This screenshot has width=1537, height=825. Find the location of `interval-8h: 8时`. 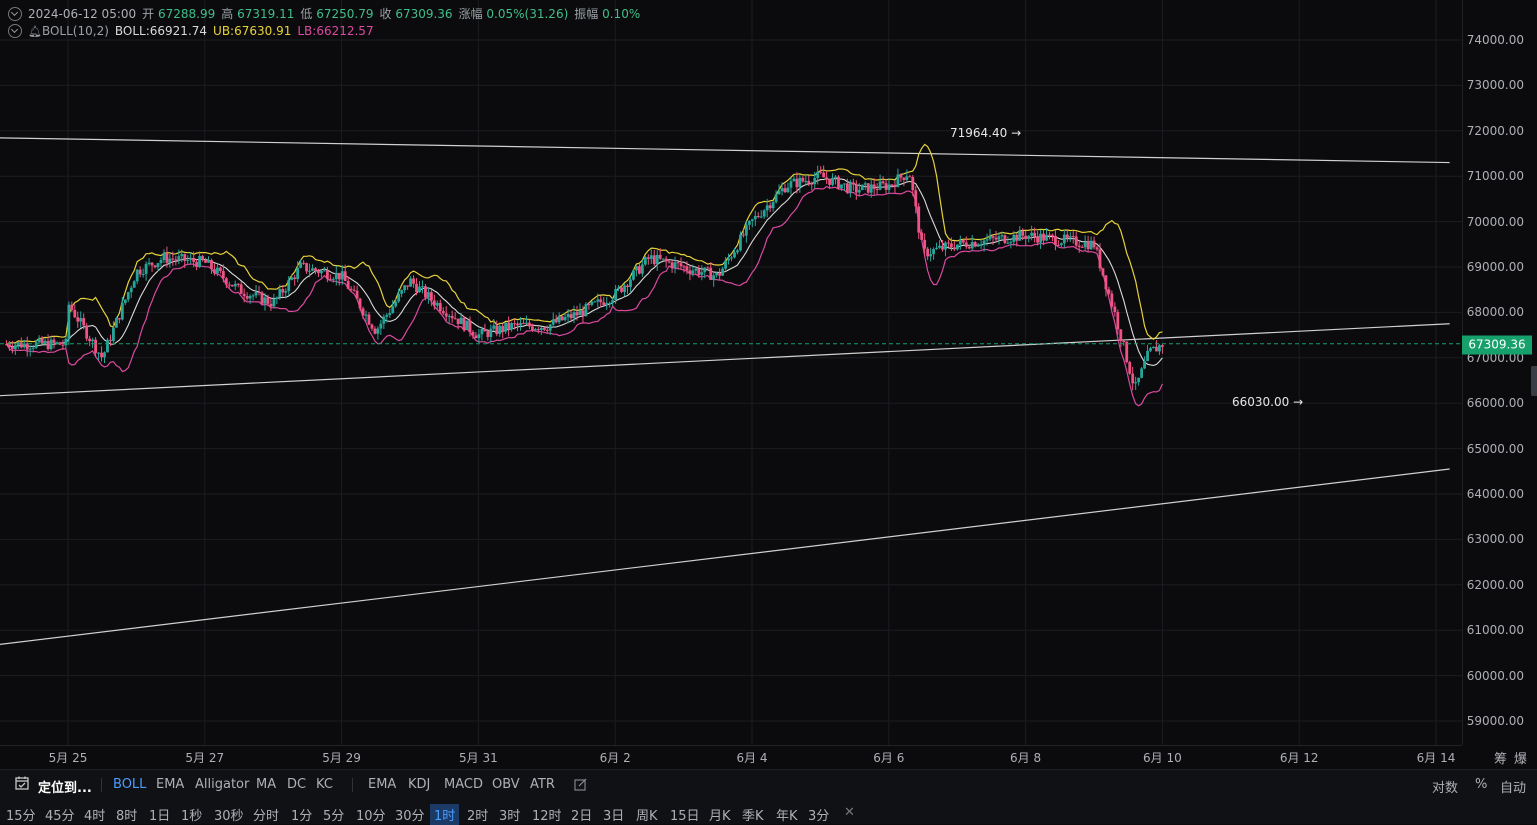

interval-8h: 8时 is located at coordinates (126, 814).